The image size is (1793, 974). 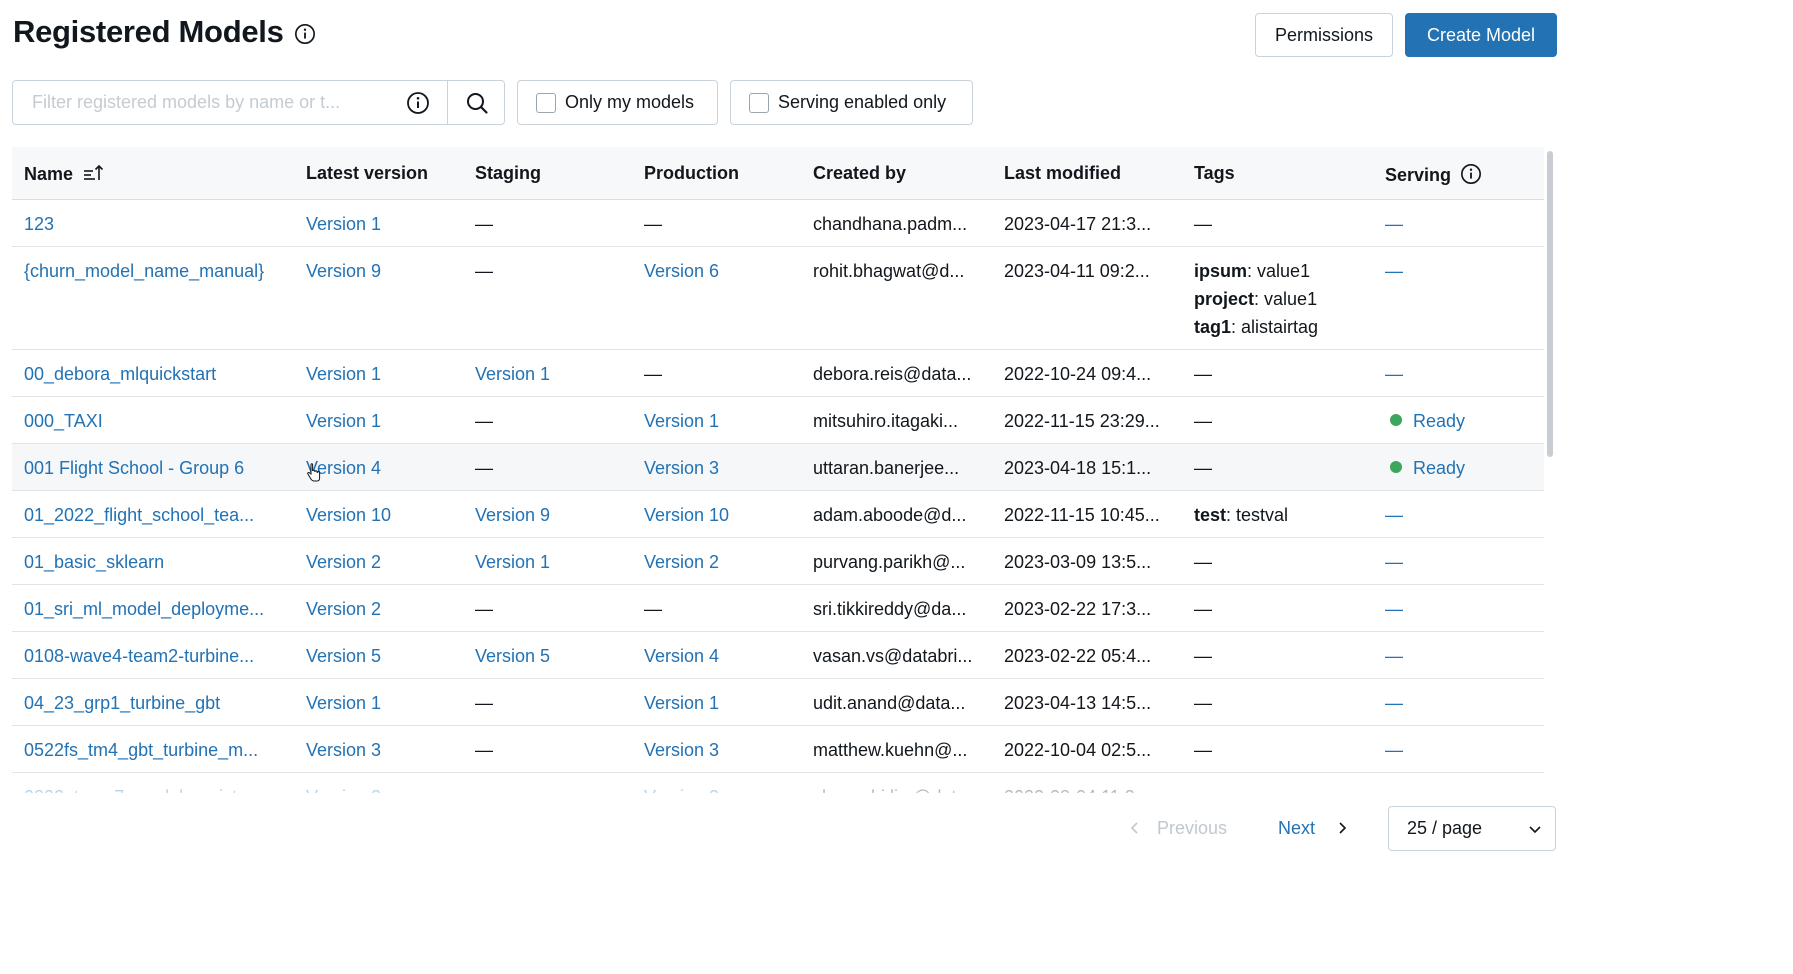 I want to click on model-name-link: 00_debora_mlquickstart, so click(x=120, y=374).